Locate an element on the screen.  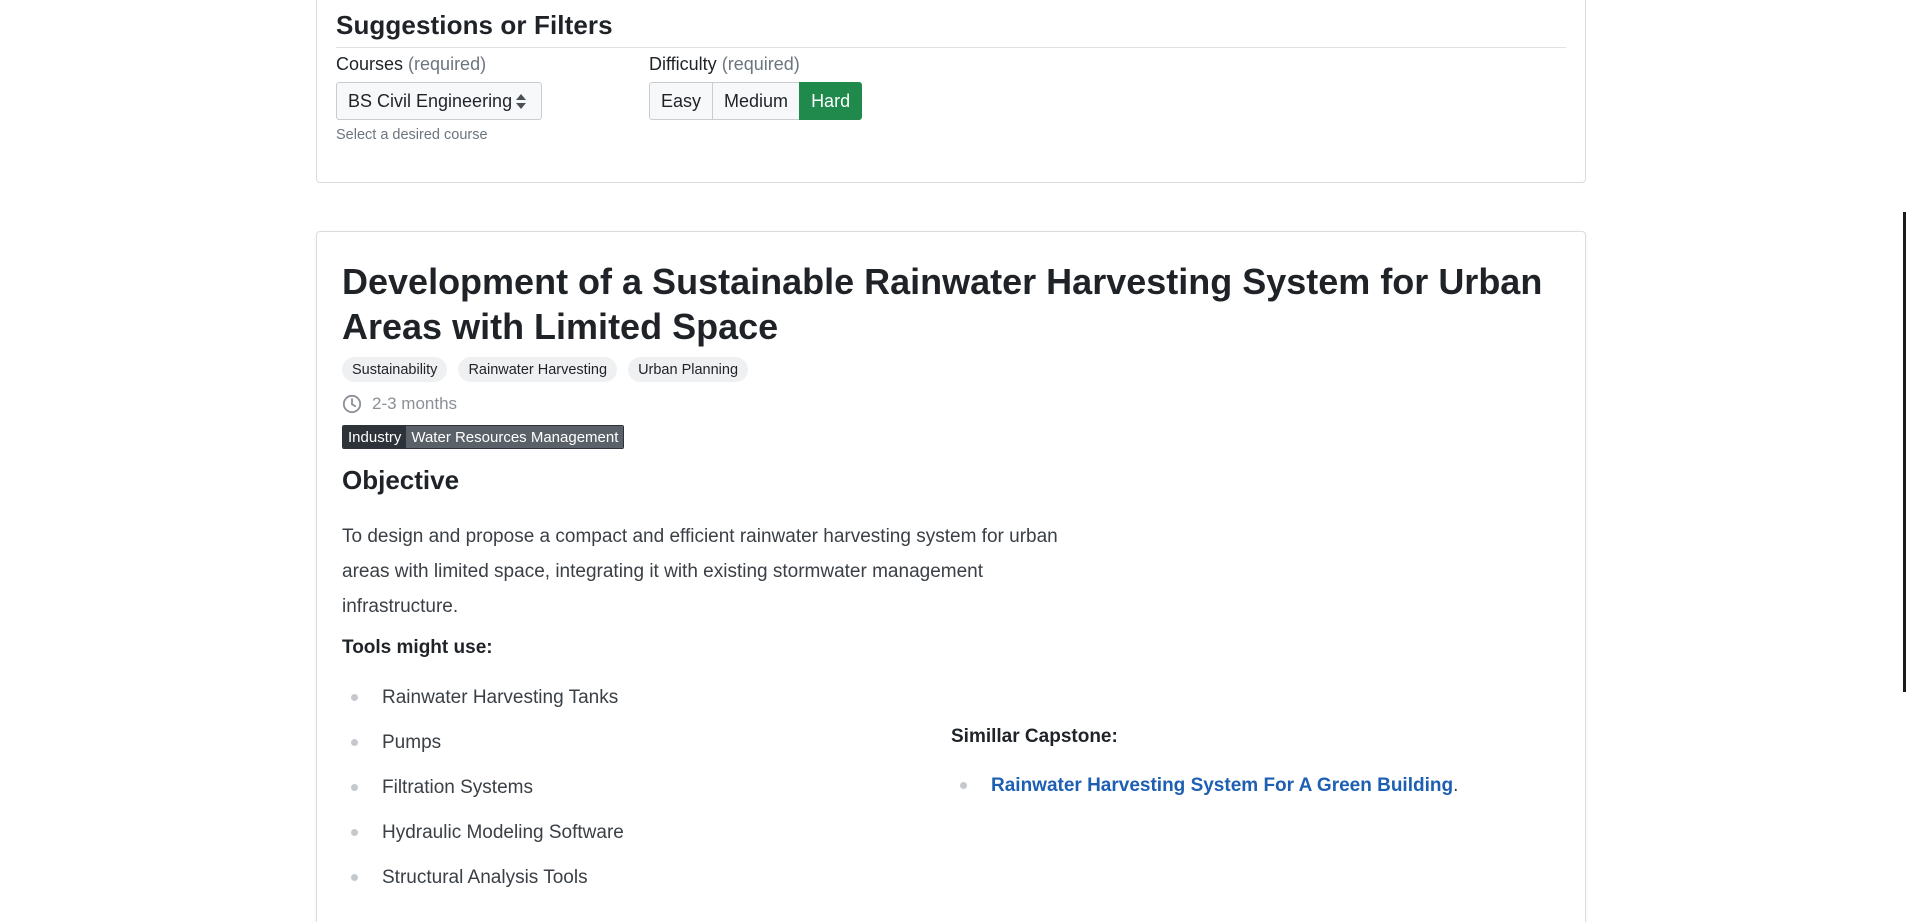
list-item: Structural Analysis Tools is located at coordinates (483, 877).